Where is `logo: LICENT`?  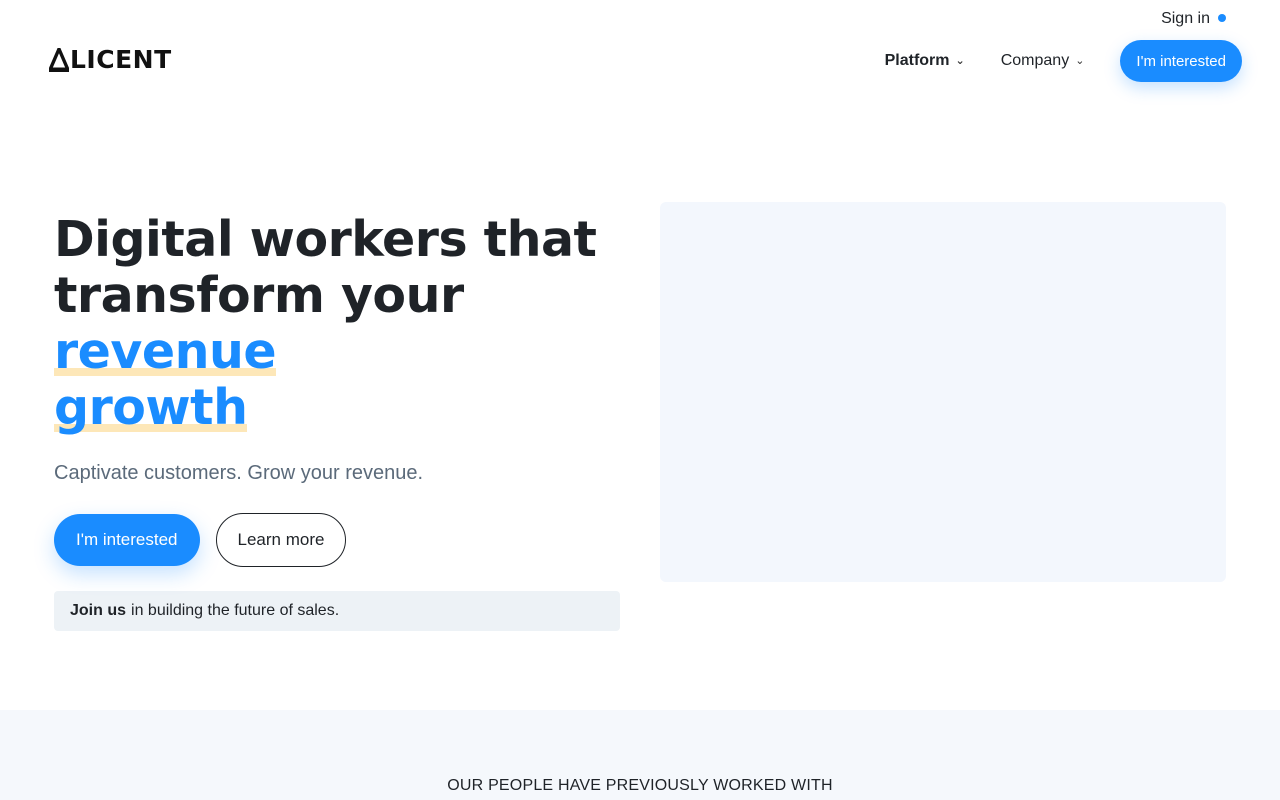
logo: LICENT is located at coordinates (110, 60).